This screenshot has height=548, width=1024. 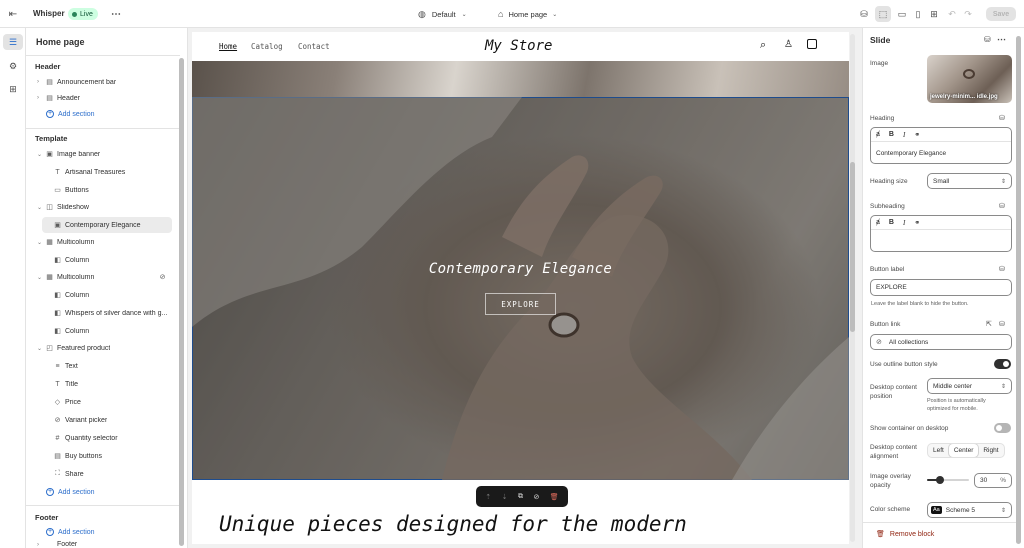 What do you see at coordinates (1018, 290) in the screenshot?
I see `right-scrollbar` at bounding box center [1018, 290].